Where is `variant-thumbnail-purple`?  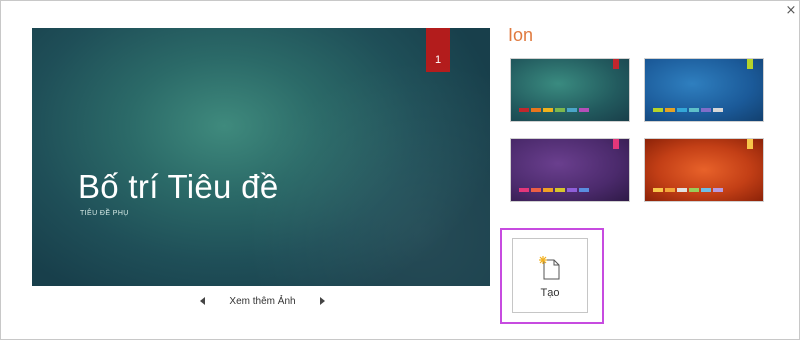
variant-thumbnail-purple is located at coordinates (570, 170).